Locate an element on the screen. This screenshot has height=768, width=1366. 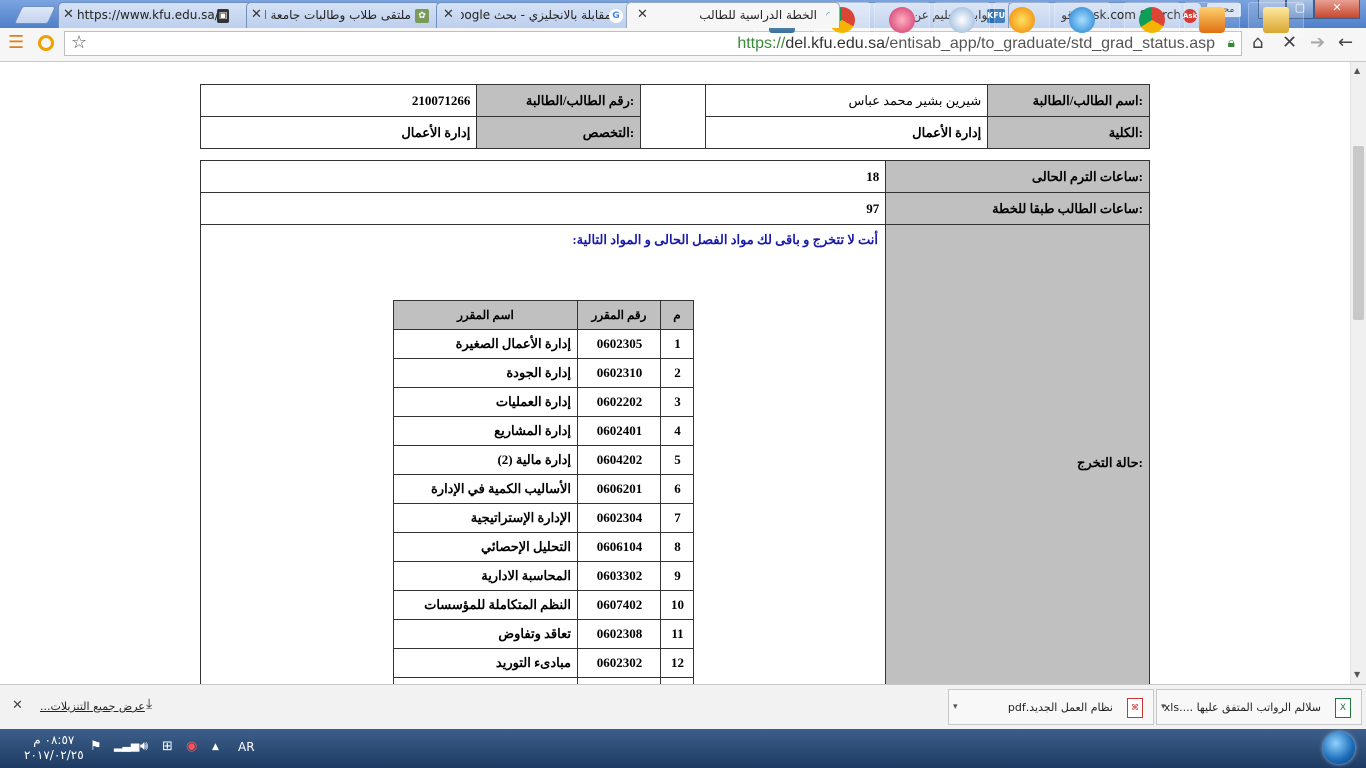
url-scheme: https:// is located at coordinates (761, 43).